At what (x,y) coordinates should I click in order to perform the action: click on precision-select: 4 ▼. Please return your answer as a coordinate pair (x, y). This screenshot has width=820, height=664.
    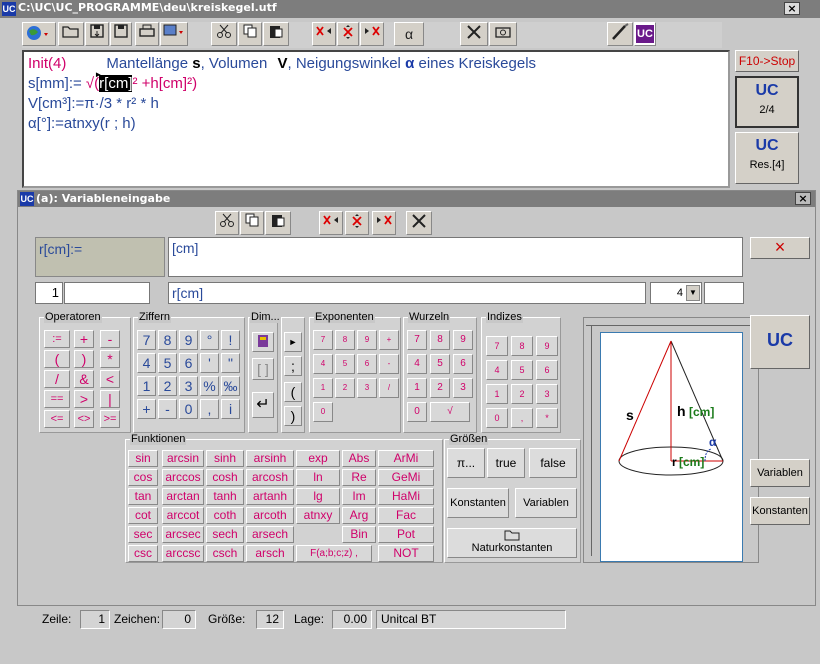
    Looking at the image, I should click on (676, 293).